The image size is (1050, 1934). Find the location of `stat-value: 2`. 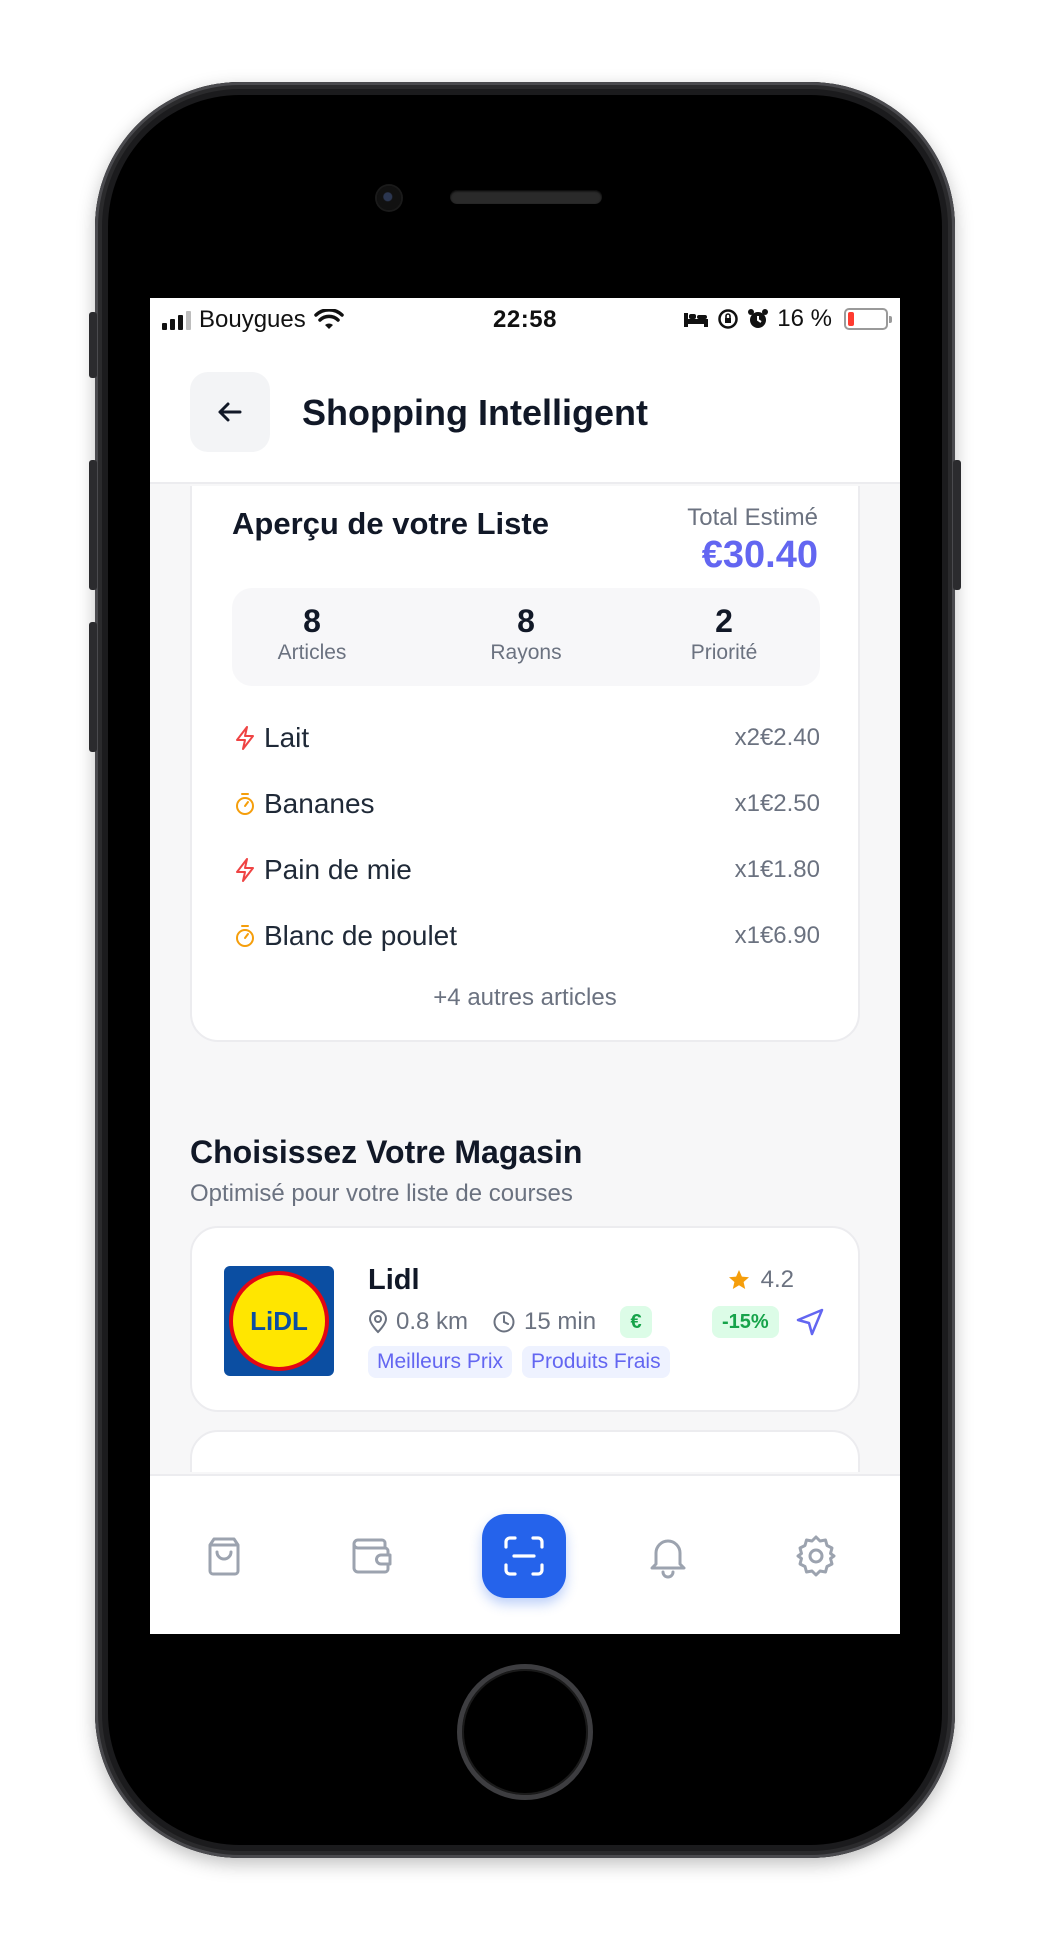

stat-value: 2 is located at coordinates (724, 621).